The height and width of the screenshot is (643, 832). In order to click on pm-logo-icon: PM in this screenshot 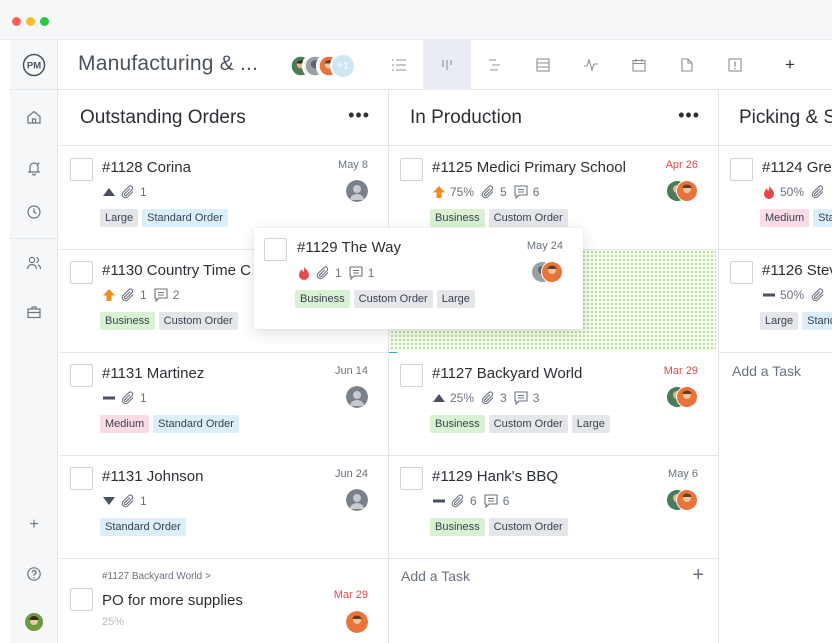, I will do `click(34, 65)`.